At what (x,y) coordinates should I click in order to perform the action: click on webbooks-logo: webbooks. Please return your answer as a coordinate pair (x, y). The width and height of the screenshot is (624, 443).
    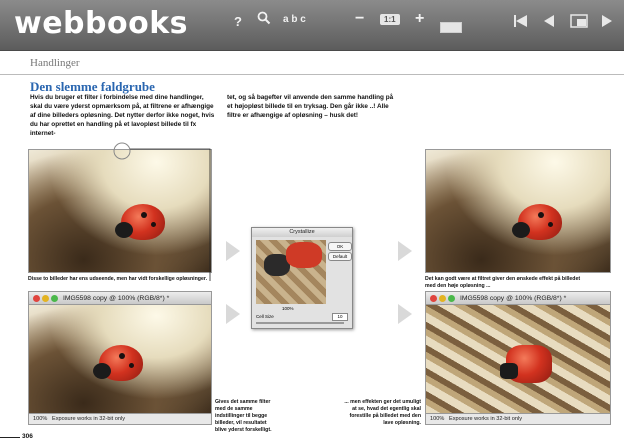
    Looking at the image, I should click on (101, 23).